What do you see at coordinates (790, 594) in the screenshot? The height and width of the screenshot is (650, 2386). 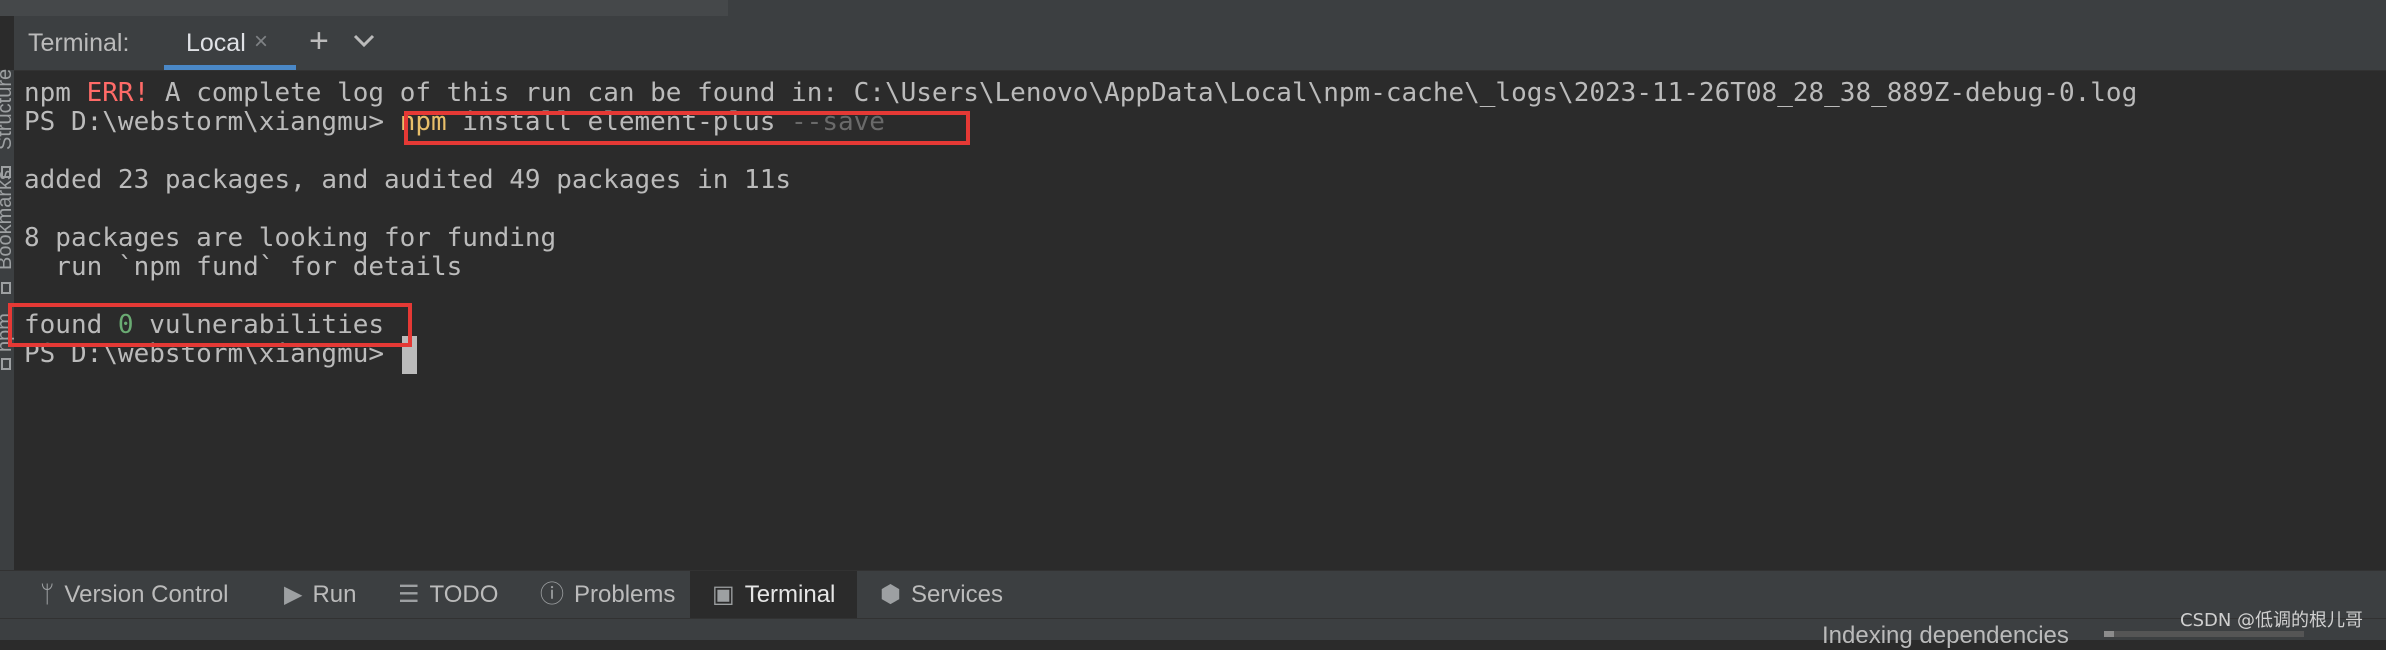 I see `tool-label: Terminal` at bounding box center [790, 594].